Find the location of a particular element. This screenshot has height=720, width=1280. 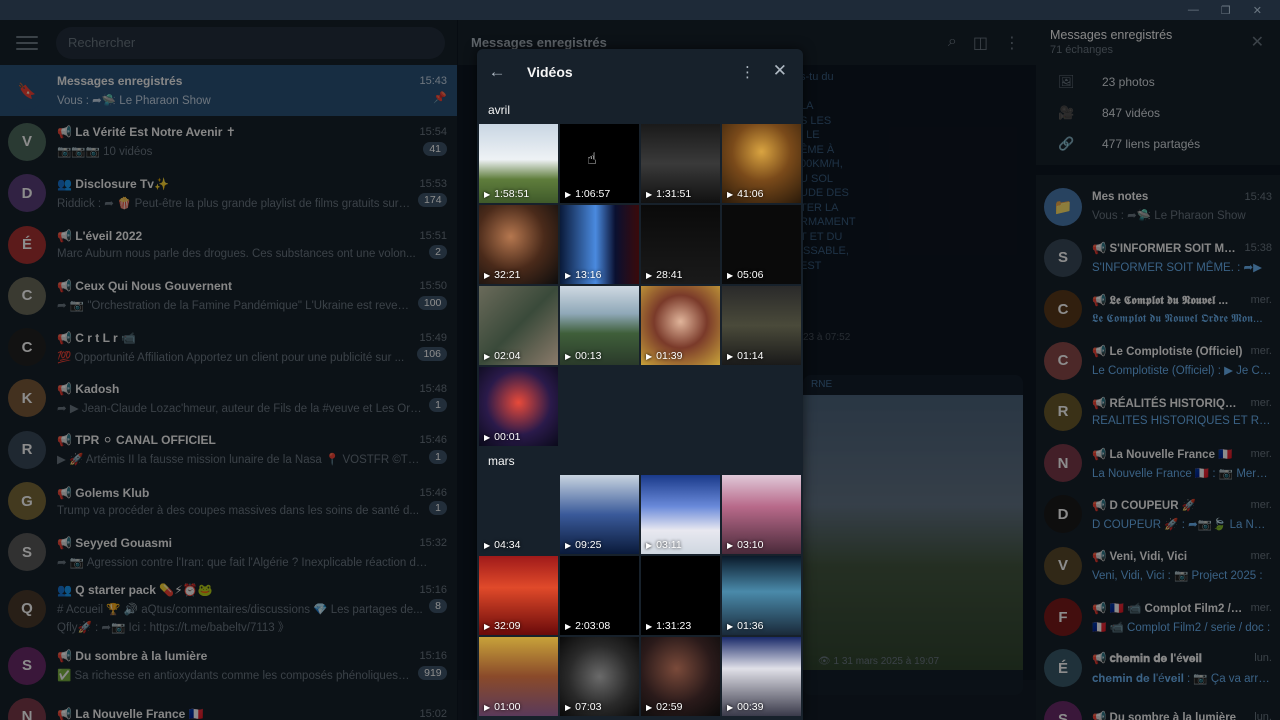

duration-text: 01:36 is located at coordinates (750, 626).